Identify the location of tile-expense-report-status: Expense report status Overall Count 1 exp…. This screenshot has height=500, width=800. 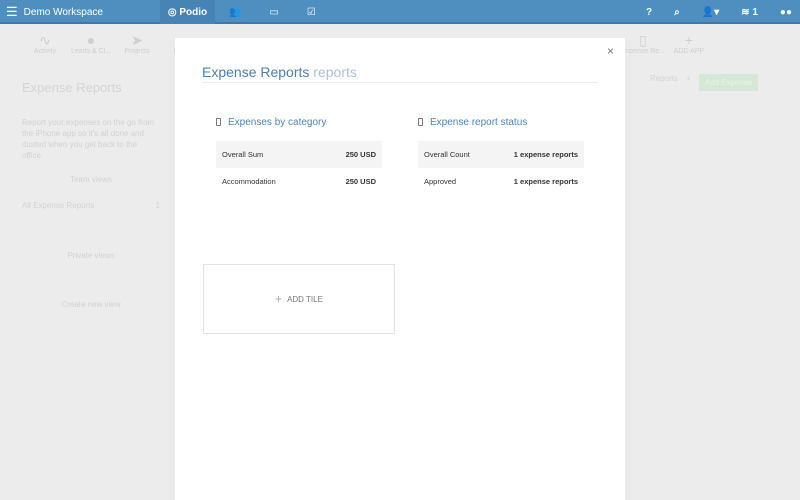
(501, 155).